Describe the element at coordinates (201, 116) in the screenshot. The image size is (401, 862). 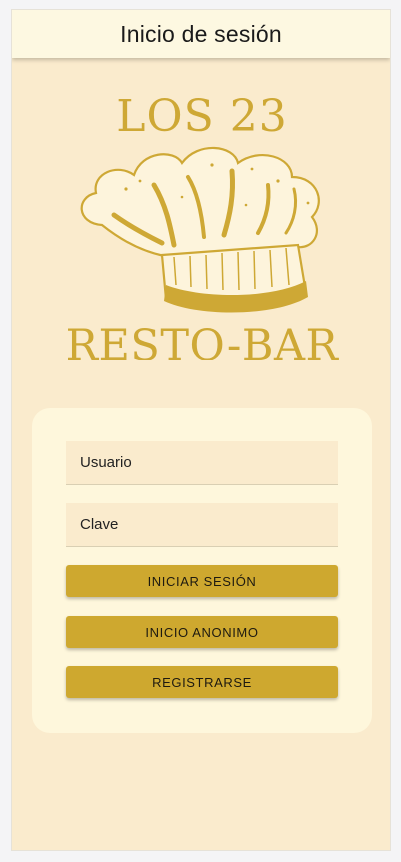
I see `logo-title-top: LOS 23` at that location.